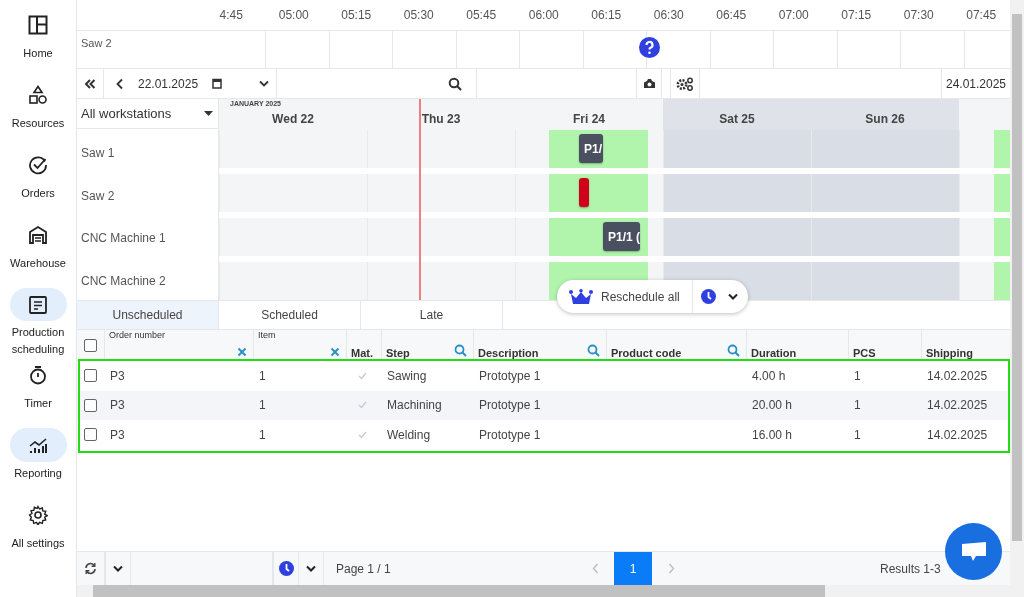 The image size is (1024, 597). Describe the element at coordinates (649, 47) in the screenshot. I see `help-icon` at that location.